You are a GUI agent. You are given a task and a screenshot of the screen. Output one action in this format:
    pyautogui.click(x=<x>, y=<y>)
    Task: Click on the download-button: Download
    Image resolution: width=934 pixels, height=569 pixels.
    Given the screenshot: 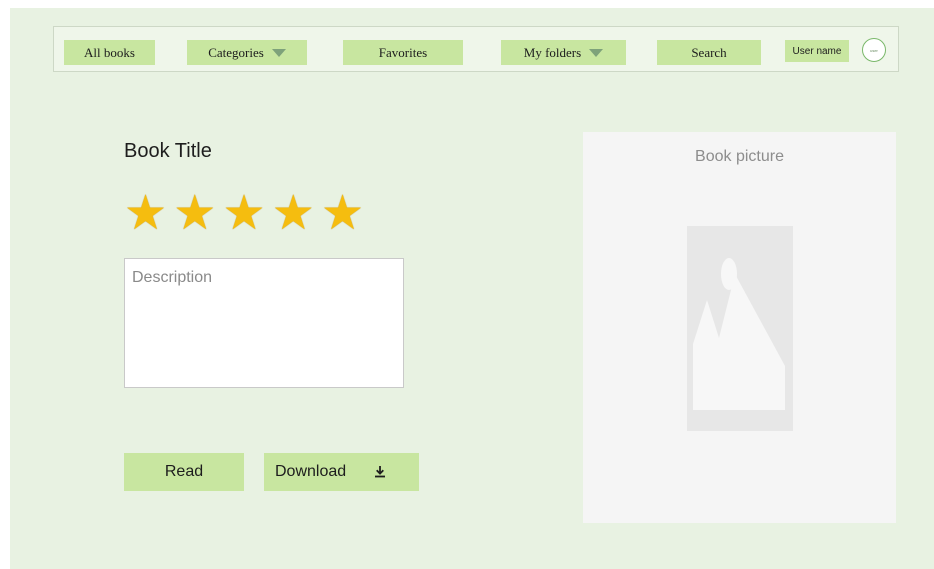 What is the action you would take?
    pyautogui.click(x=341, y=472)
    